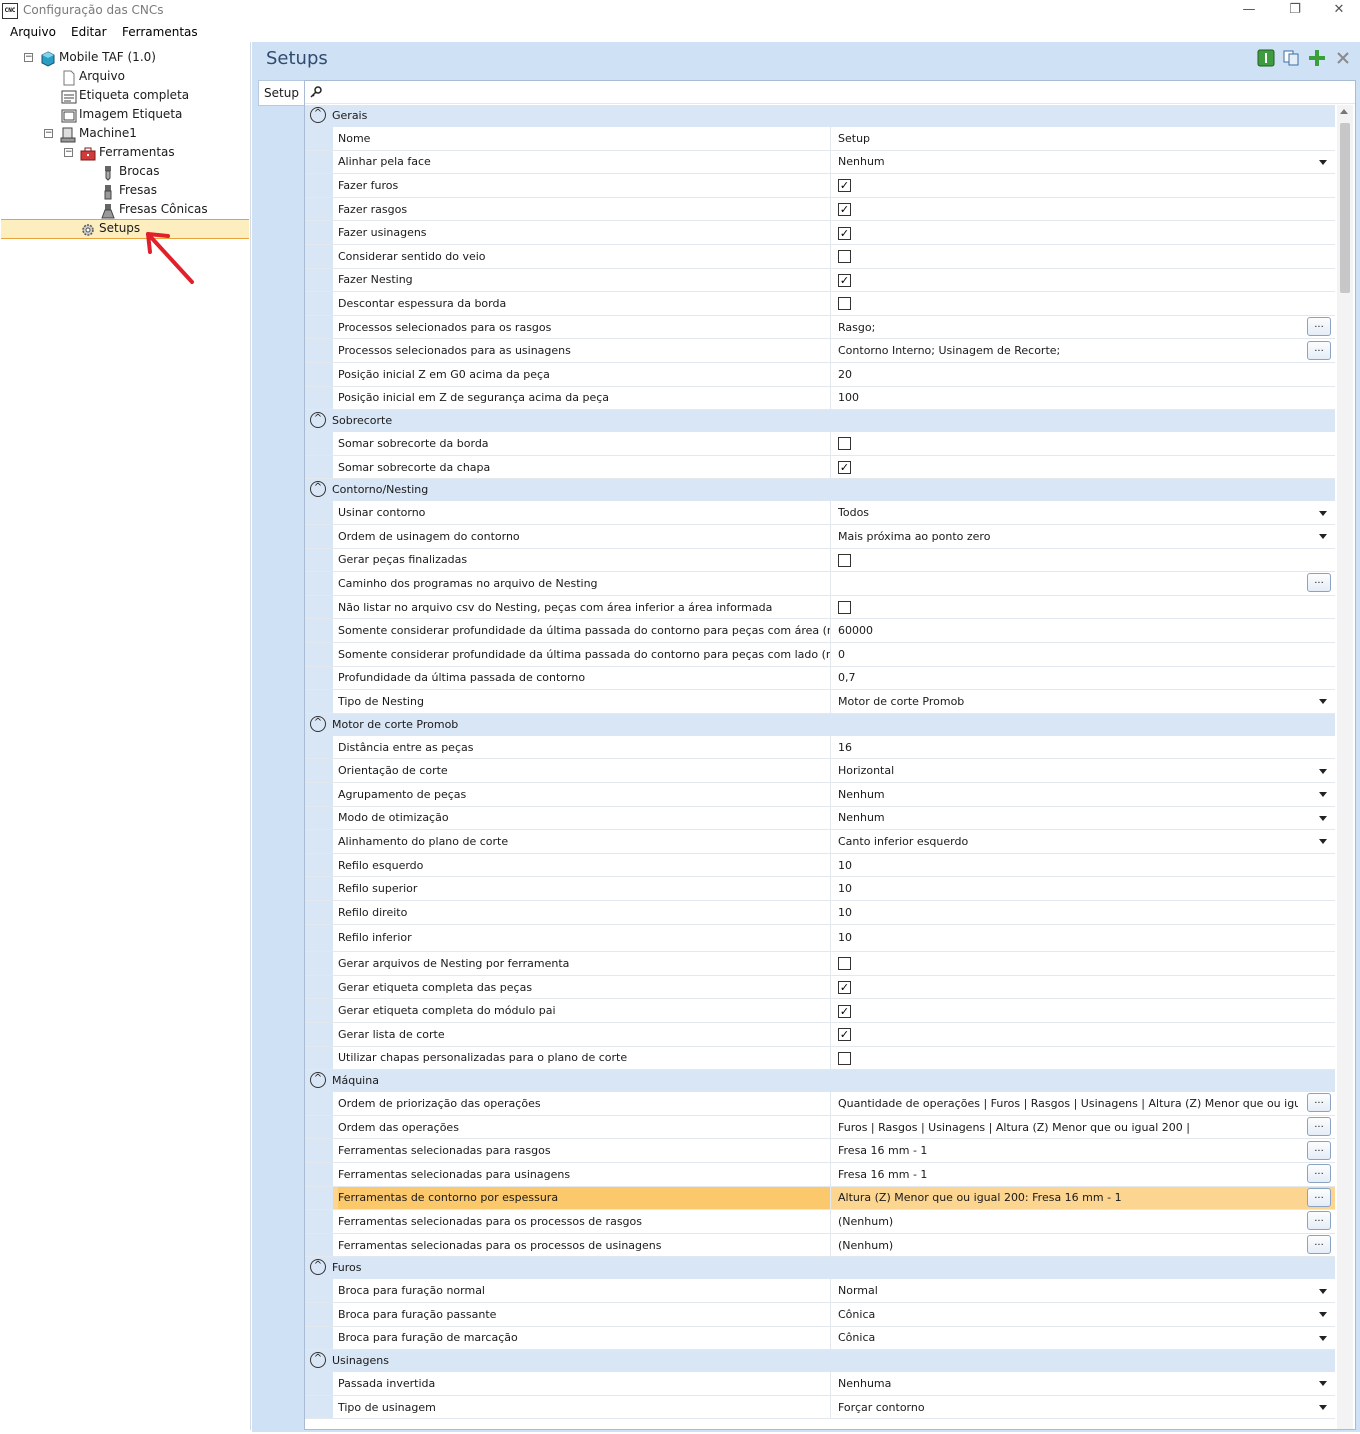 This screenshot has height=1434, width=1360. What do you see at coordinates (584, 841) in the screenshot?
I see `property-name: Alinhamento do plano de corte` at bounding box center [584, 841].